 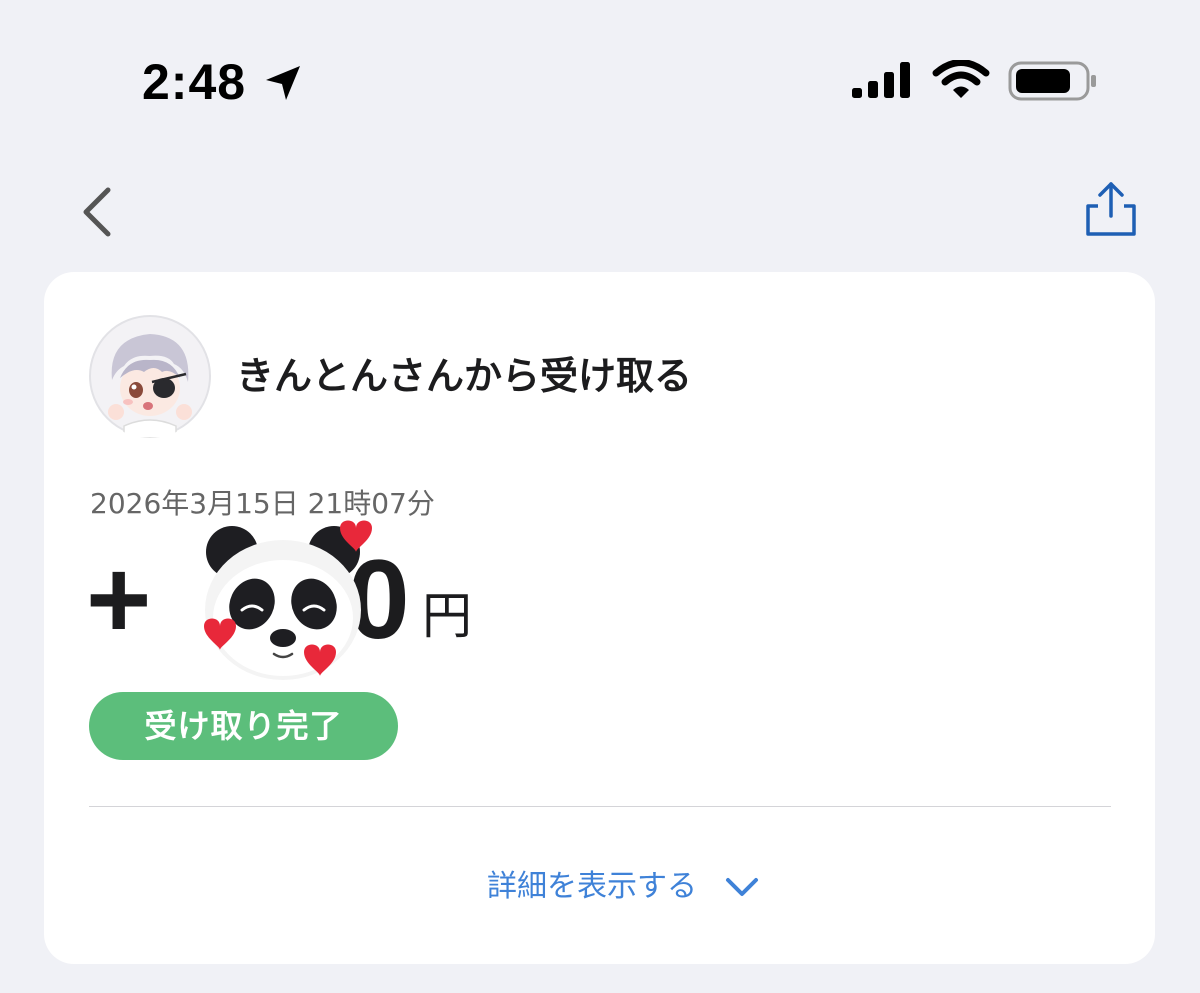 I want to click on transaction-title: きんとんさんから受け取る, so click(x=464, y=376).